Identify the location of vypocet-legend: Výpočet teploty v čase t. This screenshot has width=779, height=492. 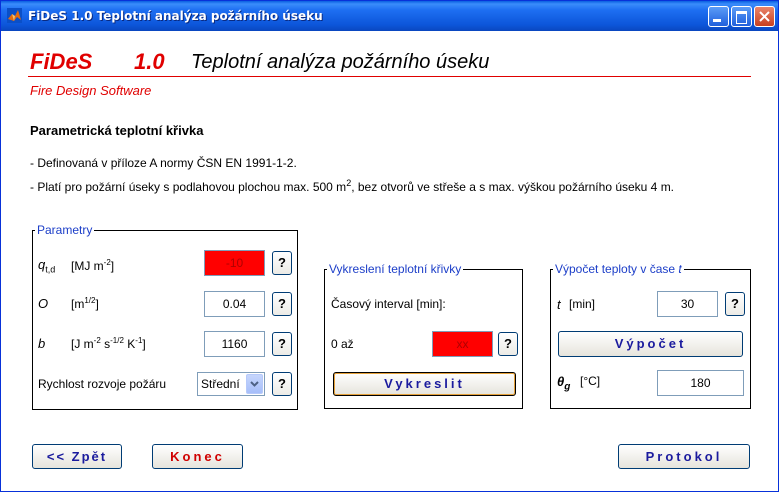
(618, 269).